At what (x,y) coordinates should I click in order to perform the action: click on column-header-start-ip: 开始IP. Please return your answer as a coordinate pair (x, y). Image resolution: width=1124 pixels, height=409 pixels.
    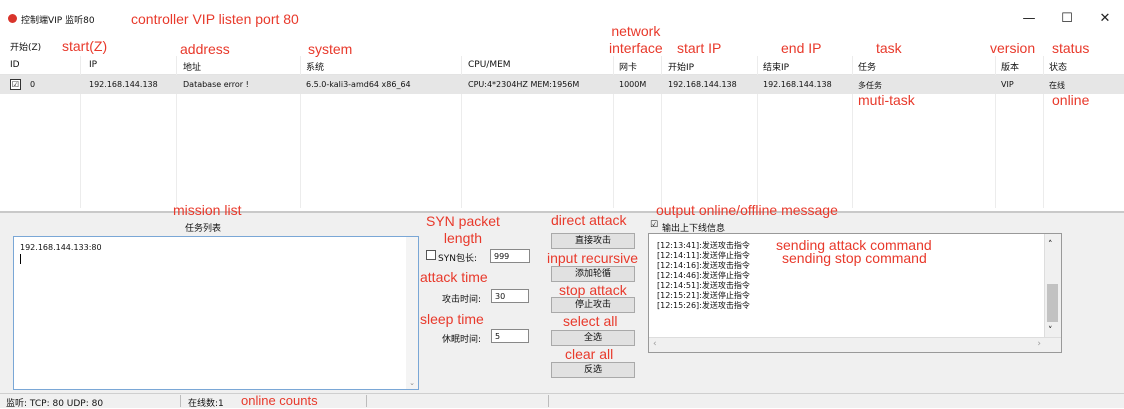
    Looking at the image, I should click on (681, 66).